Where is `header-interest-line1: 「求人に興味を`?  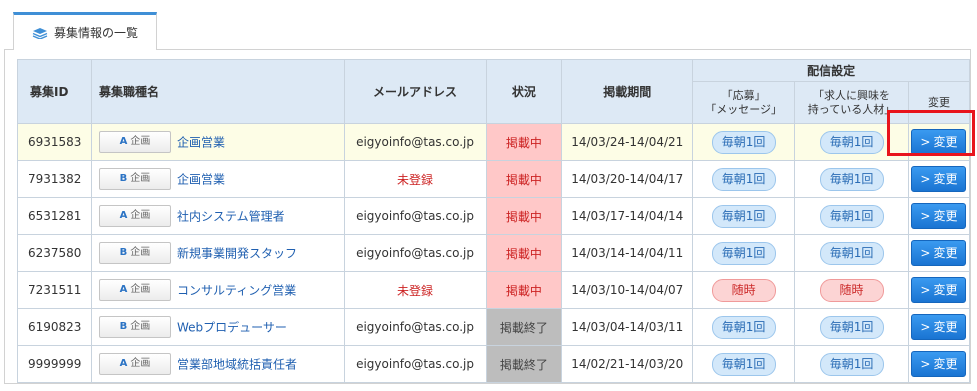 header-interest-line1: 「求人に興味を is located at coordinates (852, 95).